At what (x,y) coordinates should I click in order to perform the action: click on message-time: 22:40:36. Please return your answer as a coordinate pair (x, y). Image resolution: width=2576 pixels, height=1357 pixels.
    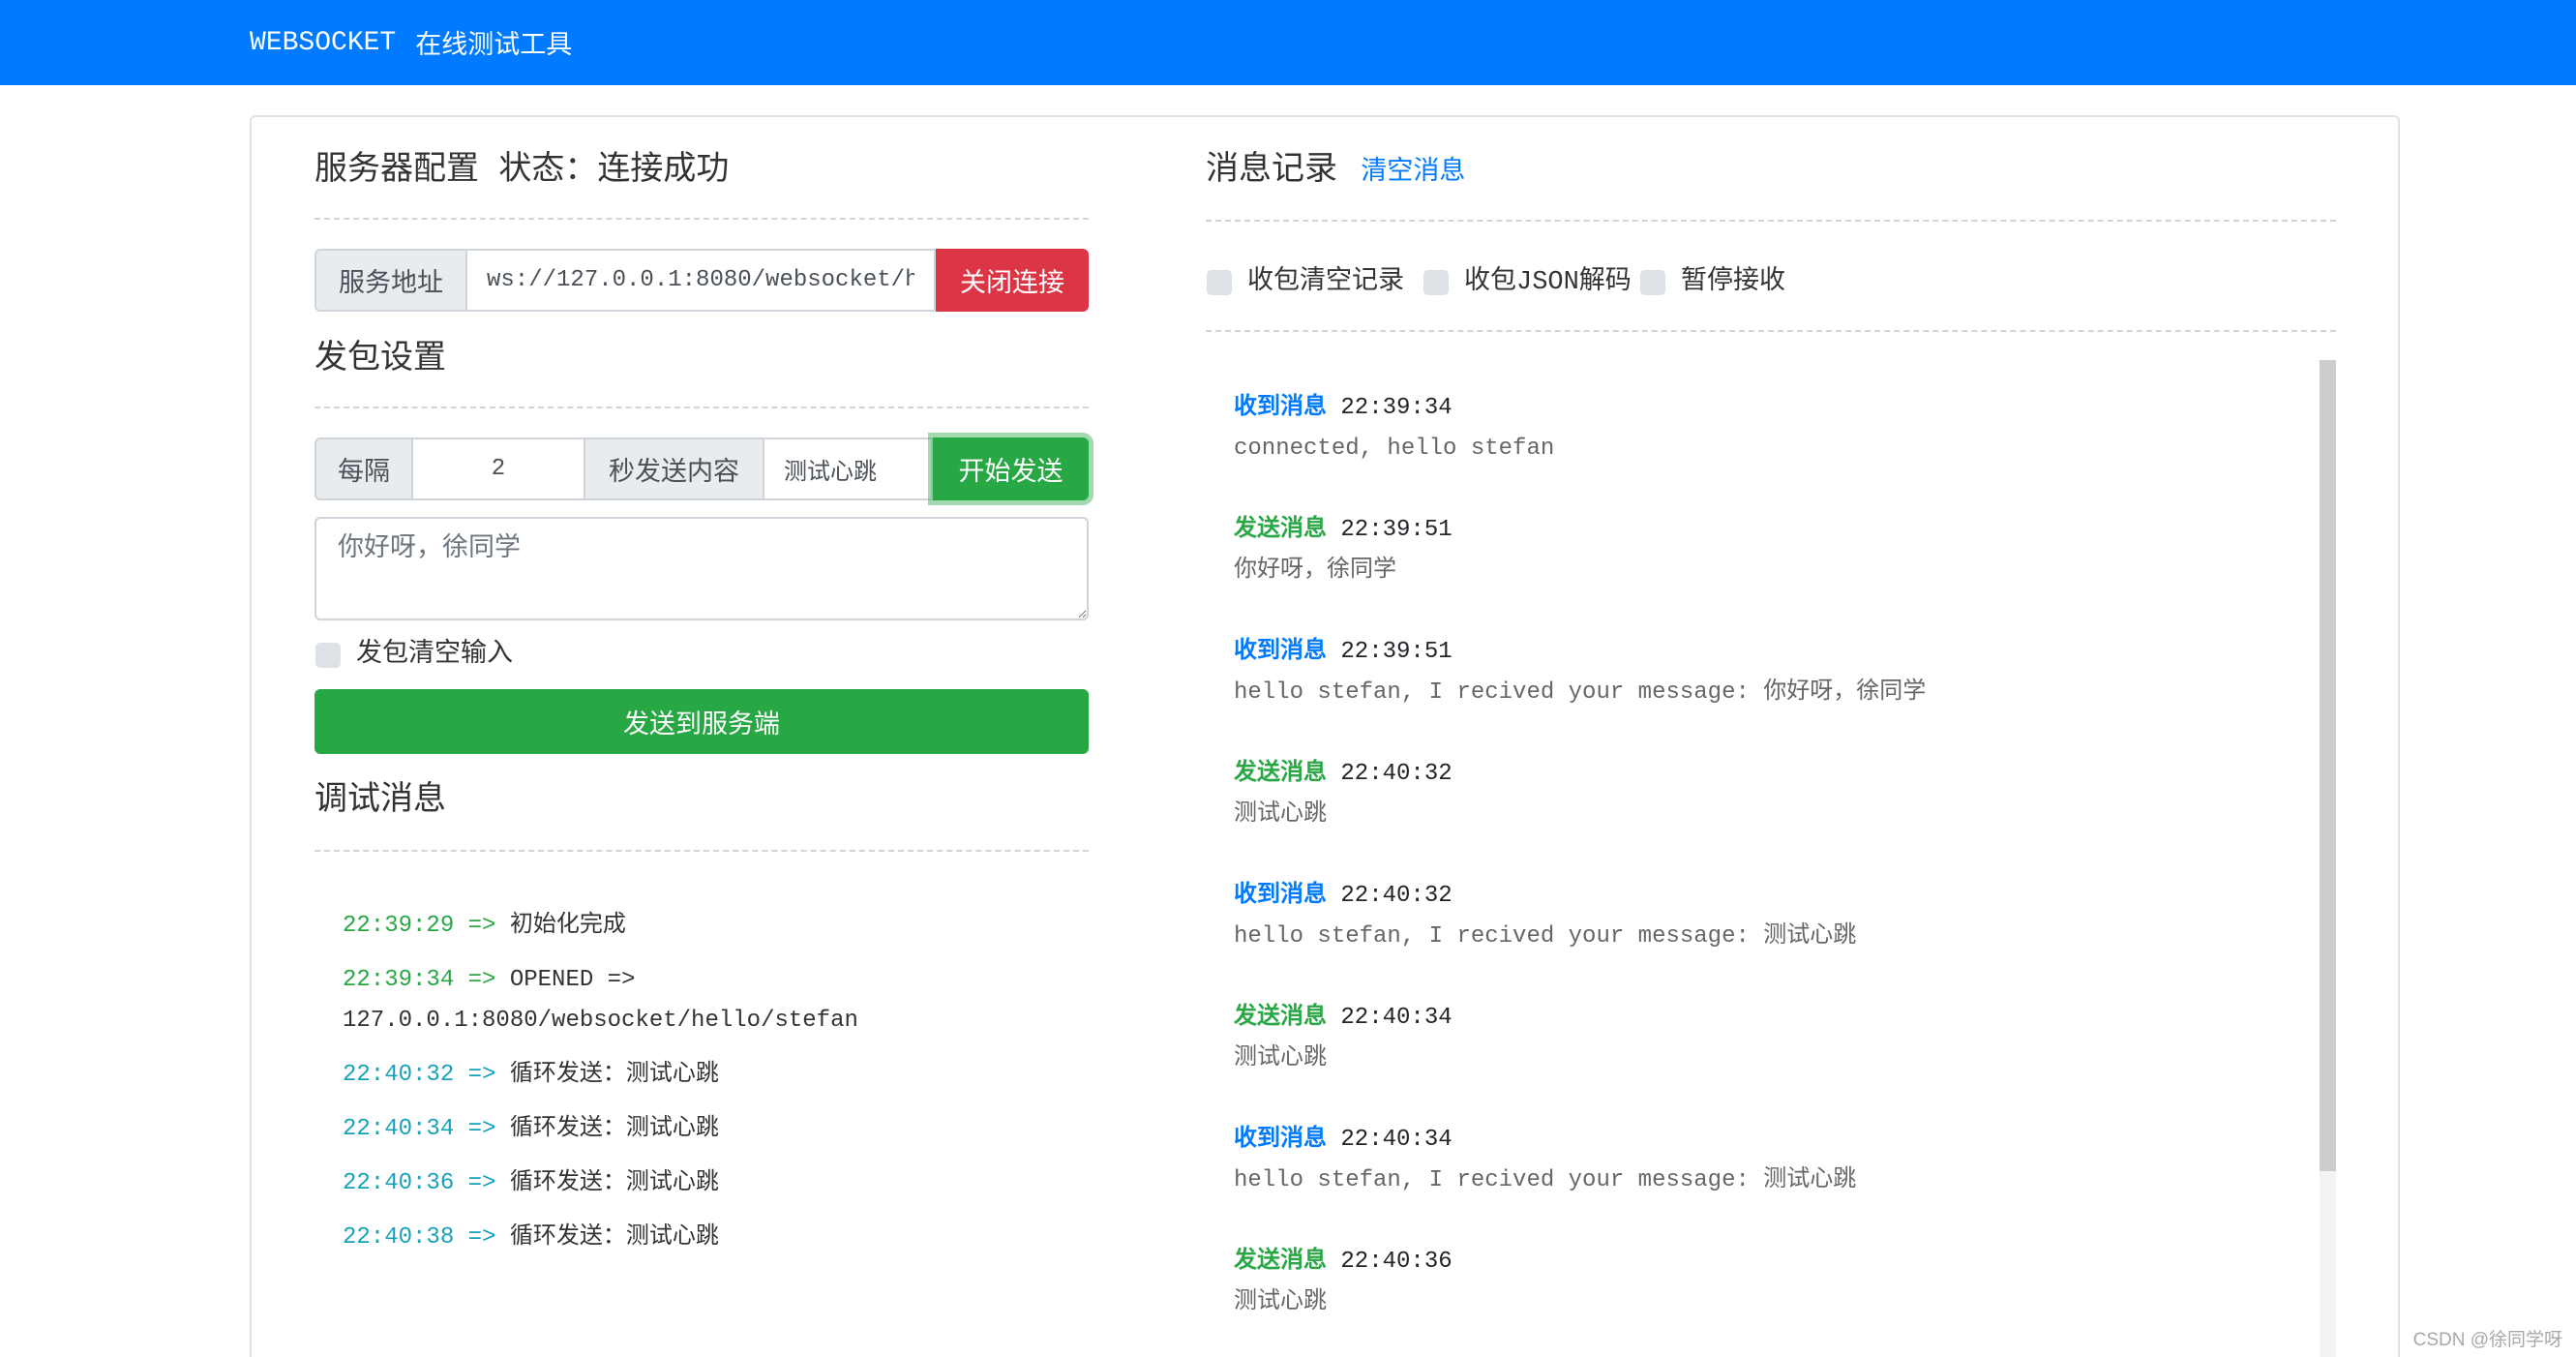
    Looking at the image, I should click on (1396, 1262).